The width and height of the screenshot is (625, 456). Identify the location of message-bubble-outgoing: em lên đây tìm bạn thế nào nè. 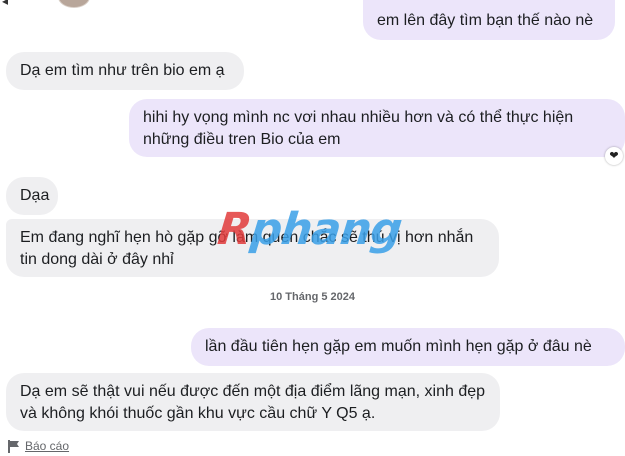
(489, 20).